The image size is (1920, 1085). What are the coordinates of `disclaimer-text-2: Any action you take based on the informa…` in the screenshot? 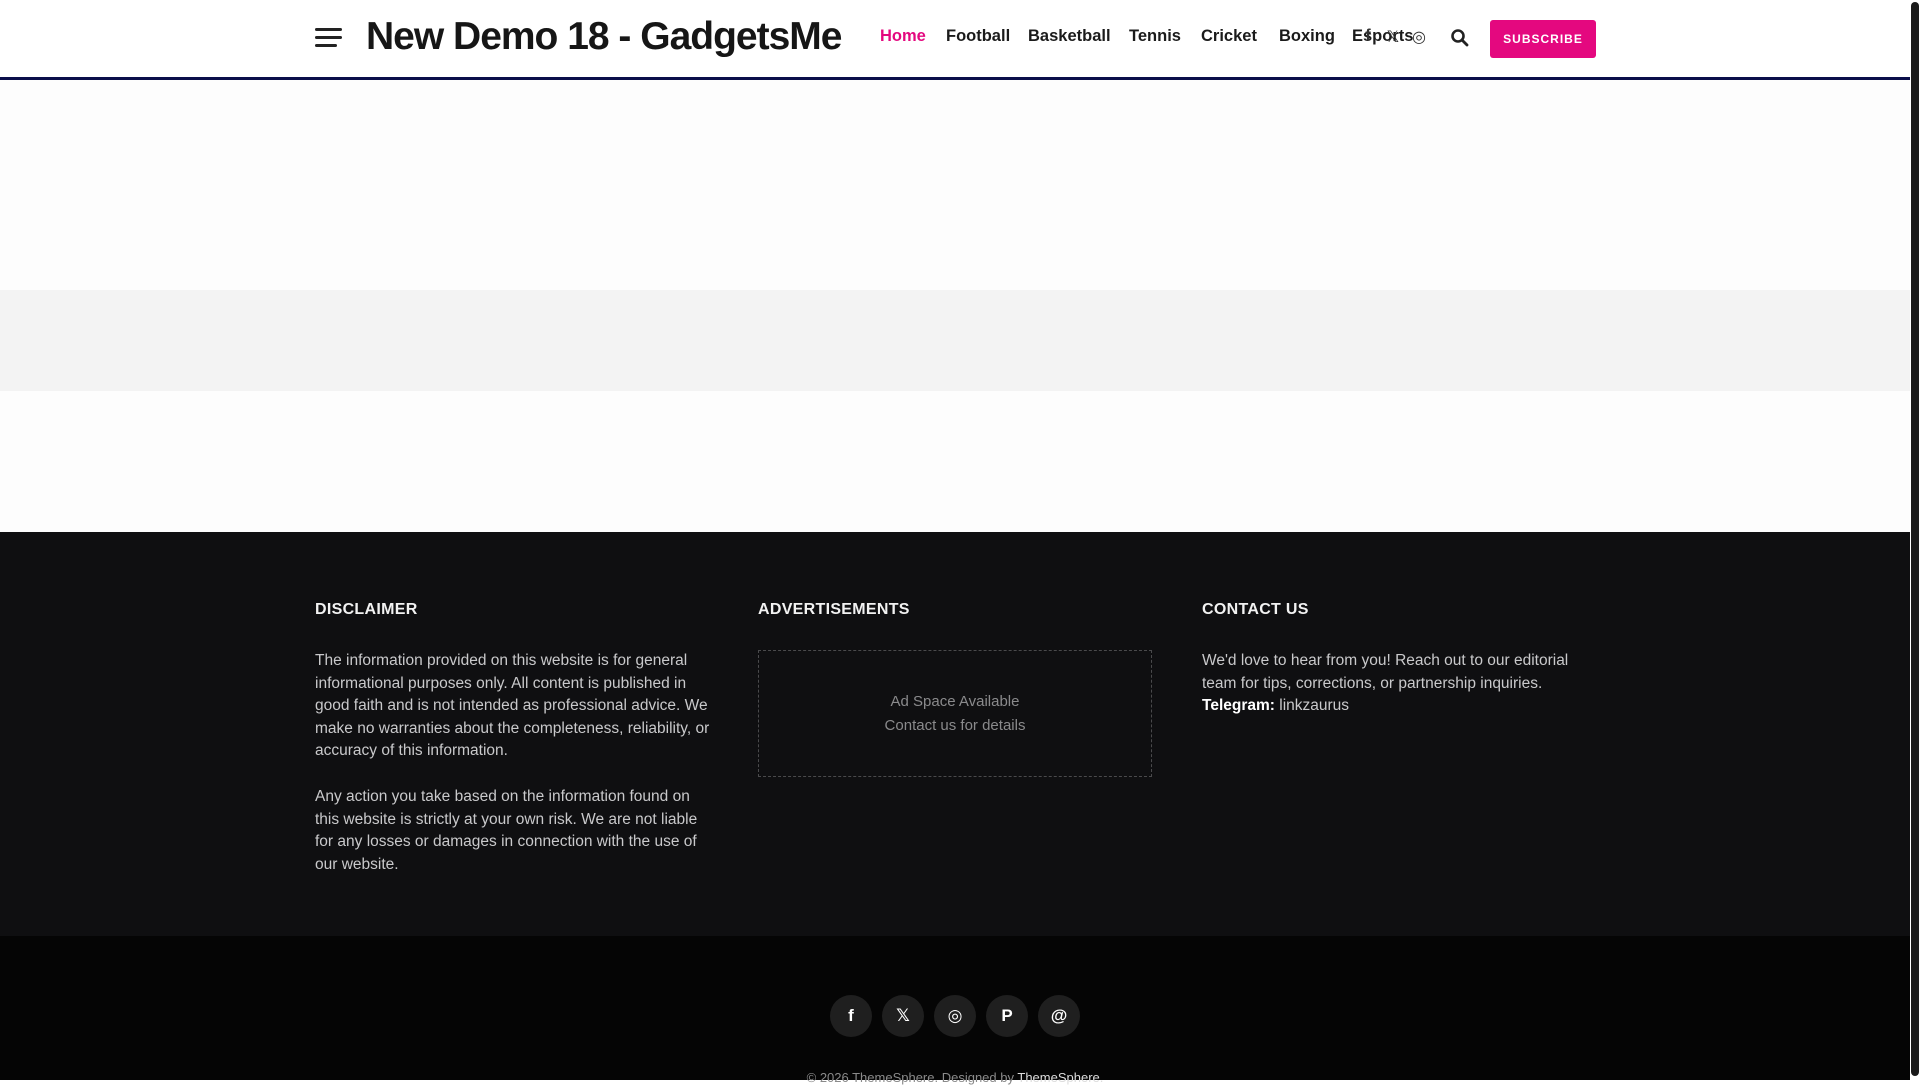 It's located at (506, 830).